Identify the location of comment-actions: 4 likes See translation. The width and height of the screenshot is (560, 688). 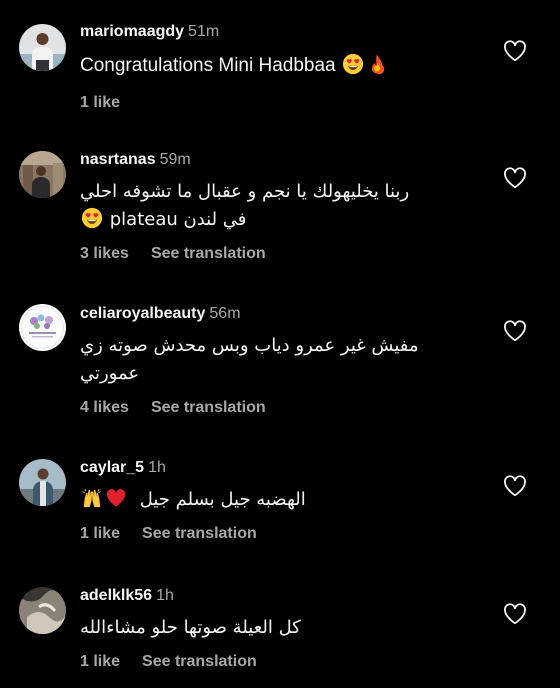
(280, 408).